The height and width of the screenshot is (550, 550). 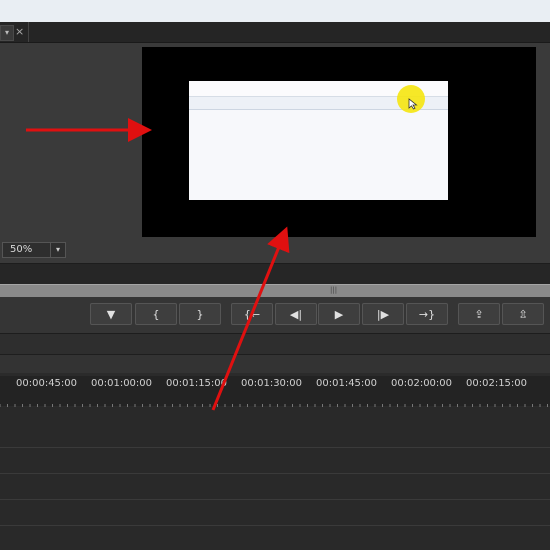 I want to click on step-back-button: ◀|, so click(x=296, y=314).